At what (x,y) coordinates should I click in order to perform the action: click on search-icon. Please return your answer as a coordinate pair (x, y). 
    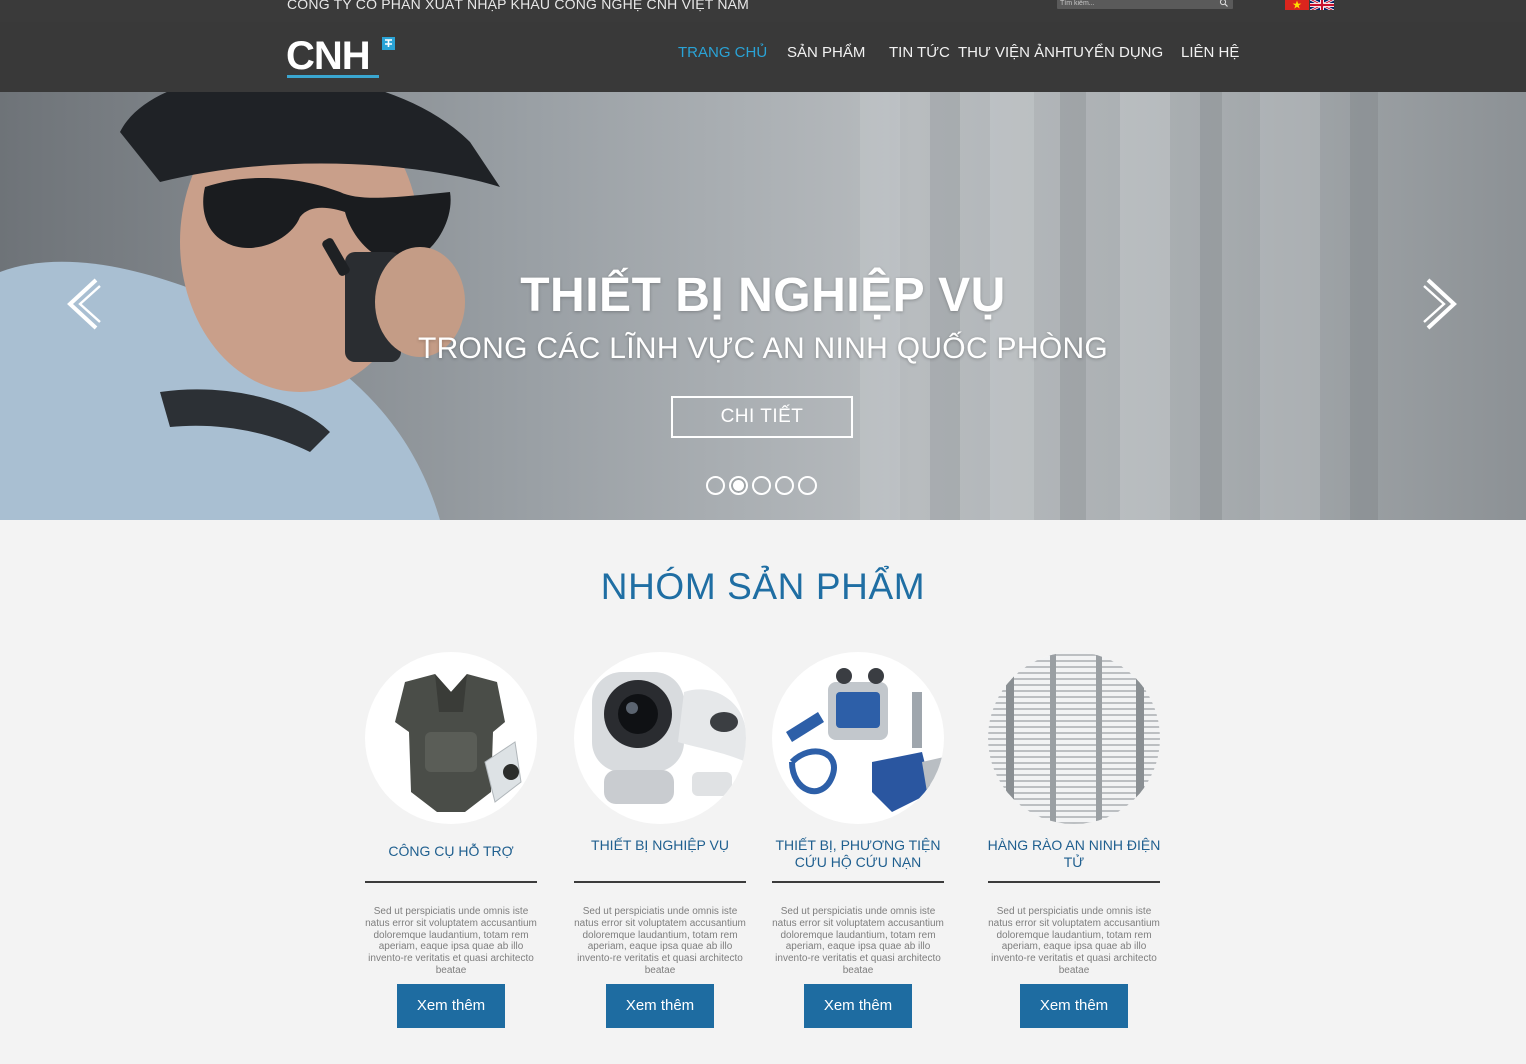
    Looking at the image, I should click on (1224, 4).